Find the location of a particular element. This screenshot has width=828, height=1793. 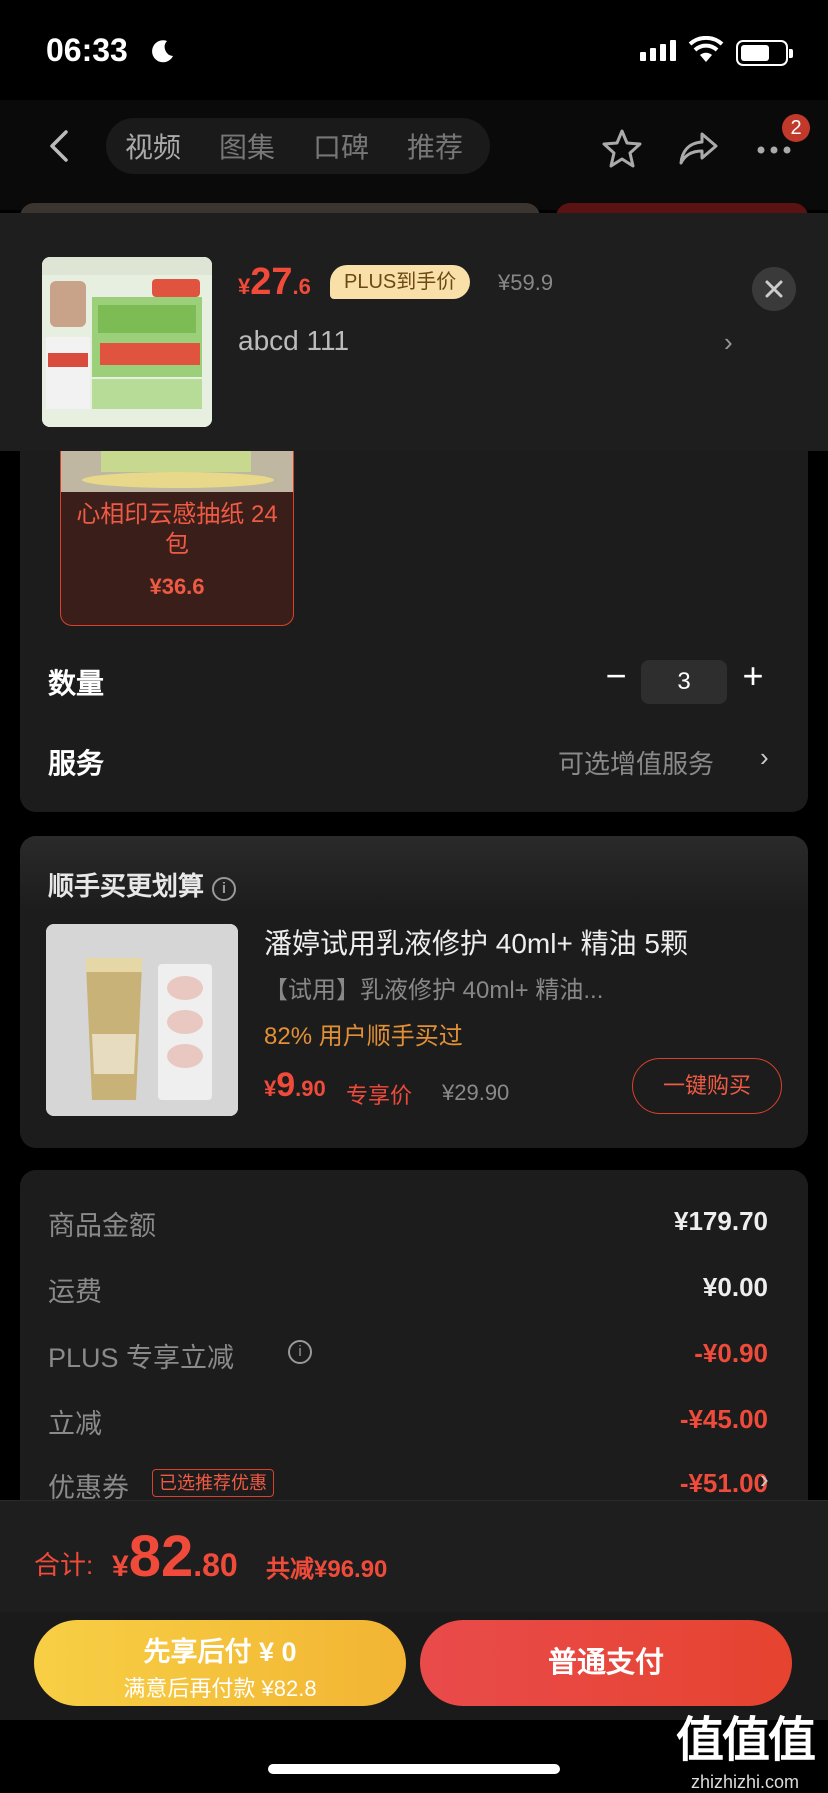

bundle-product-name: 潘婷试用乳液修护 40ml+ 精油 5颗 is located at coordinates (476, 942).